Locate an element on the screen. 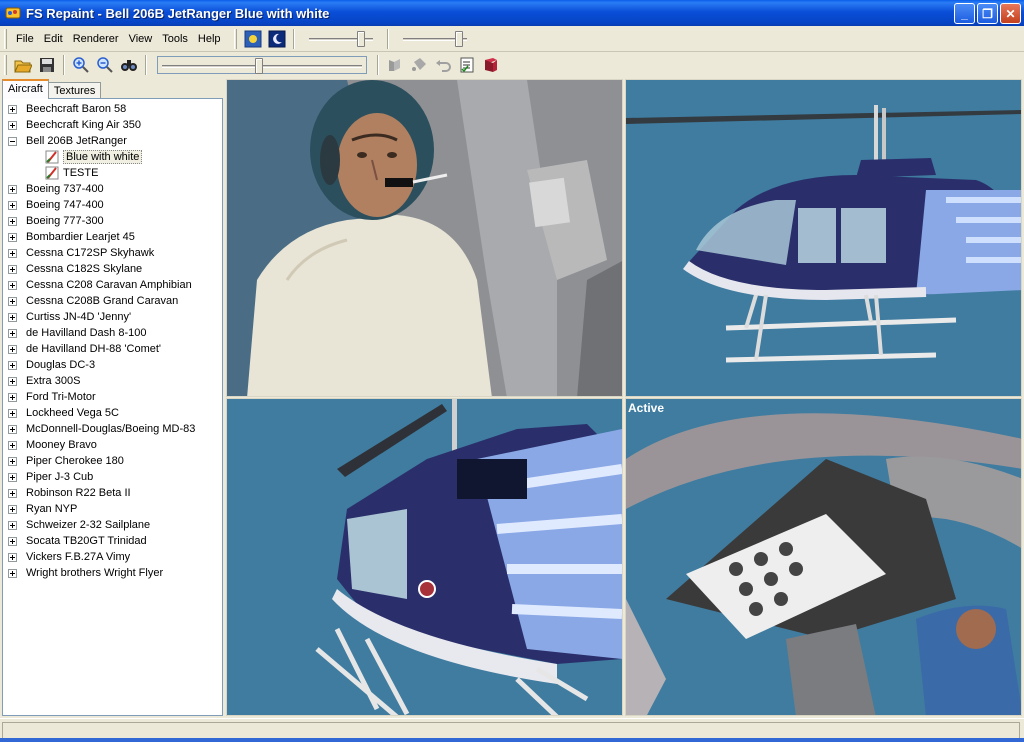 This screenshot has width=1024, height=742. main-slider is located at coordinates (262, 65).